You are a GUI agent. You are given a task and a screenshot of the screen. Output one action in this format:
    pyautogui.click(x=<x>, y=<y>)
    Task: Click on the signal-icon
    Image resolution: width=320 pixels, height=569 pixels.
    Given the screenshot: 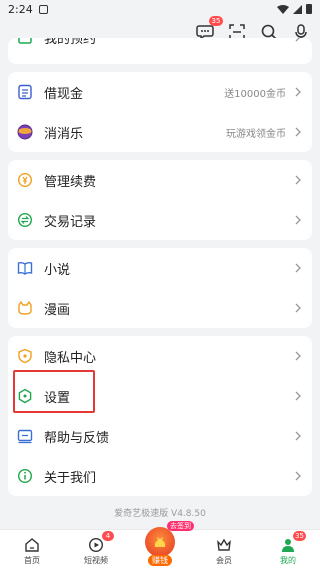 What is the action you would take?
    pyautogui.click(x=297, y=9)
    